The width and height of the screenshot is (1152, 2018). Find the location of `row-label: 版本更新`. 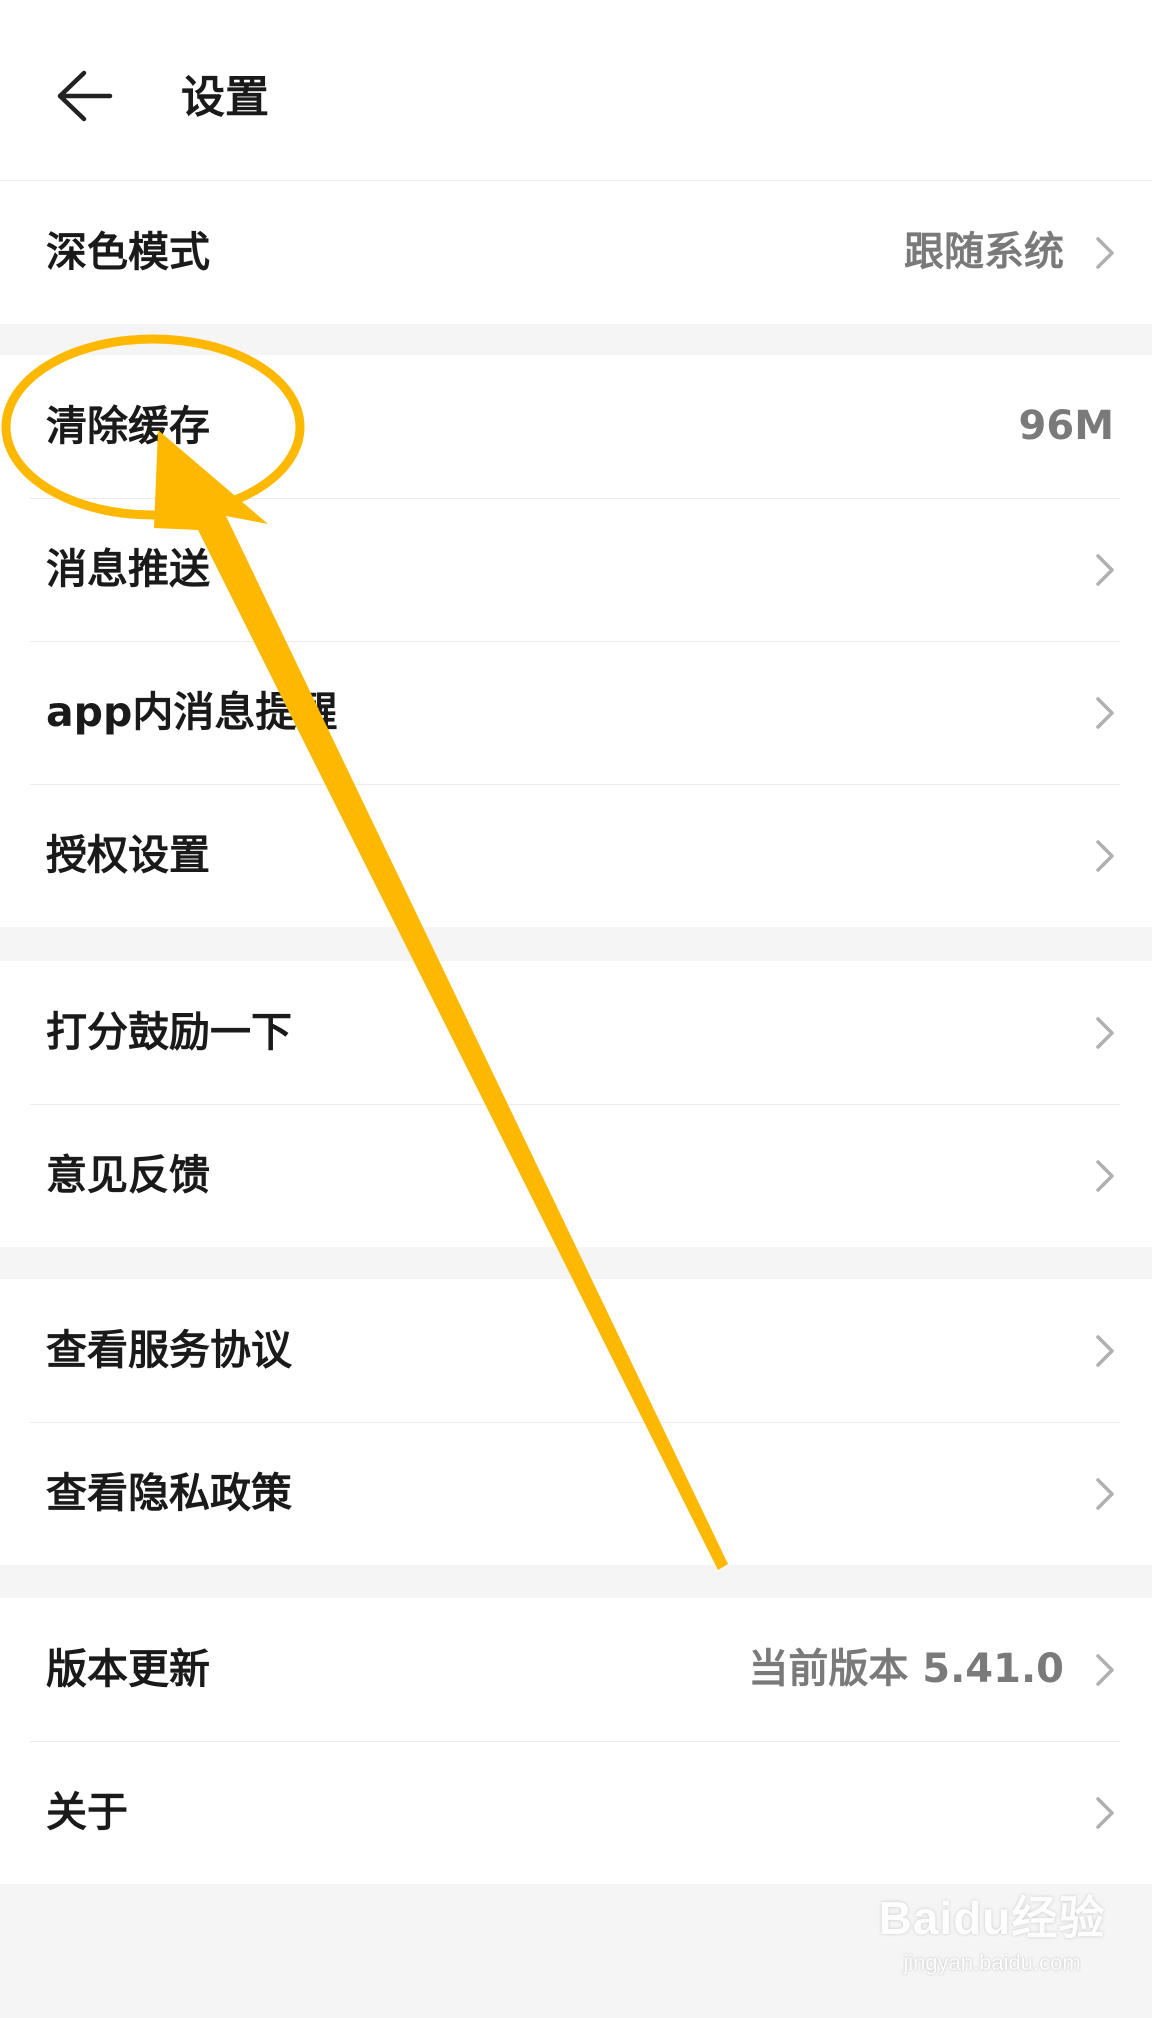

row-label: 版本更新 is located at coordinates (128, 1669).